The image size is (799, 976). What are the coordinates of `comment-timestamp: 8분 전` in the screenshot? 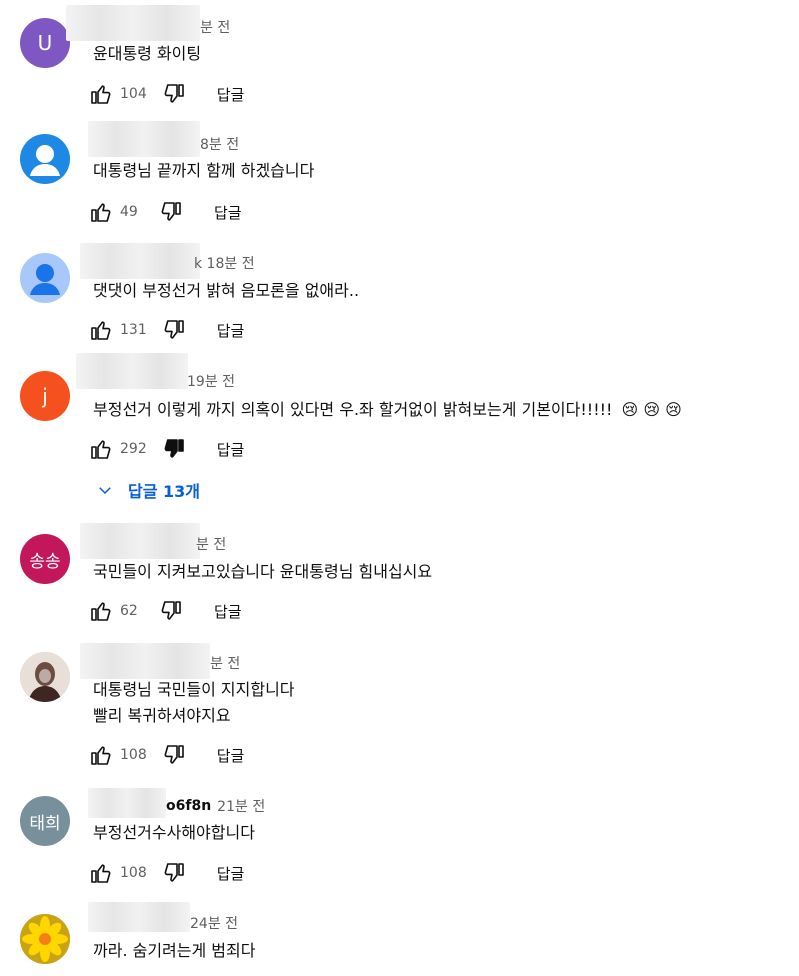 It's located at (220, 145).